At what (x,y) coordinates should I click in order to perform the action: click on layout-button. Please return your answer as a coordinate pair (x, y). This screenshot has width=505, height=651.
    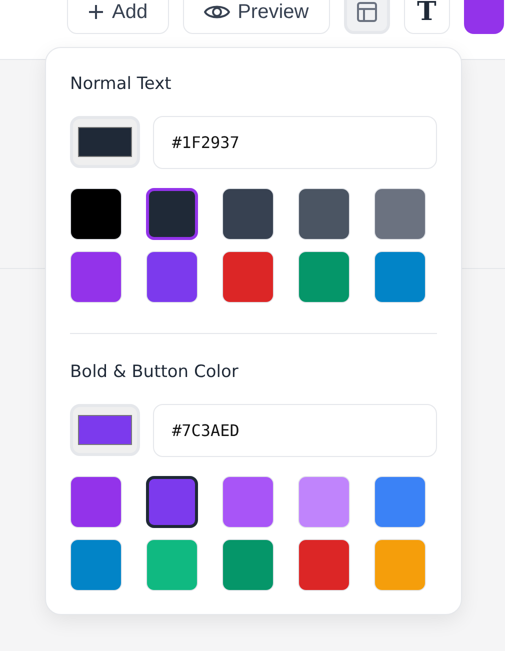
    Looking at the image, I should click on (367, 17).